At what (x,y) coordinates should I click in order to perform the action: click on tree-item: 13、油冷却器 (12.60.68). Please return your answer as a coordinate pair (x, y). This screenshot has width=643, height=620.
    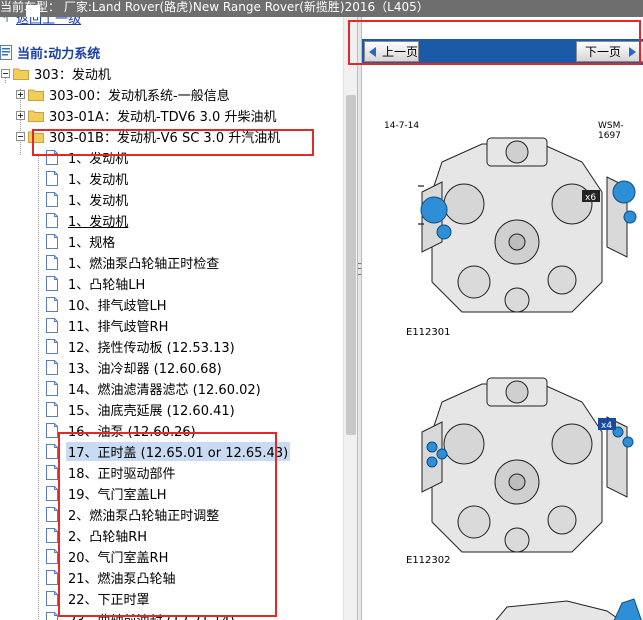
    Looking at the image, I should click on (135, 367).